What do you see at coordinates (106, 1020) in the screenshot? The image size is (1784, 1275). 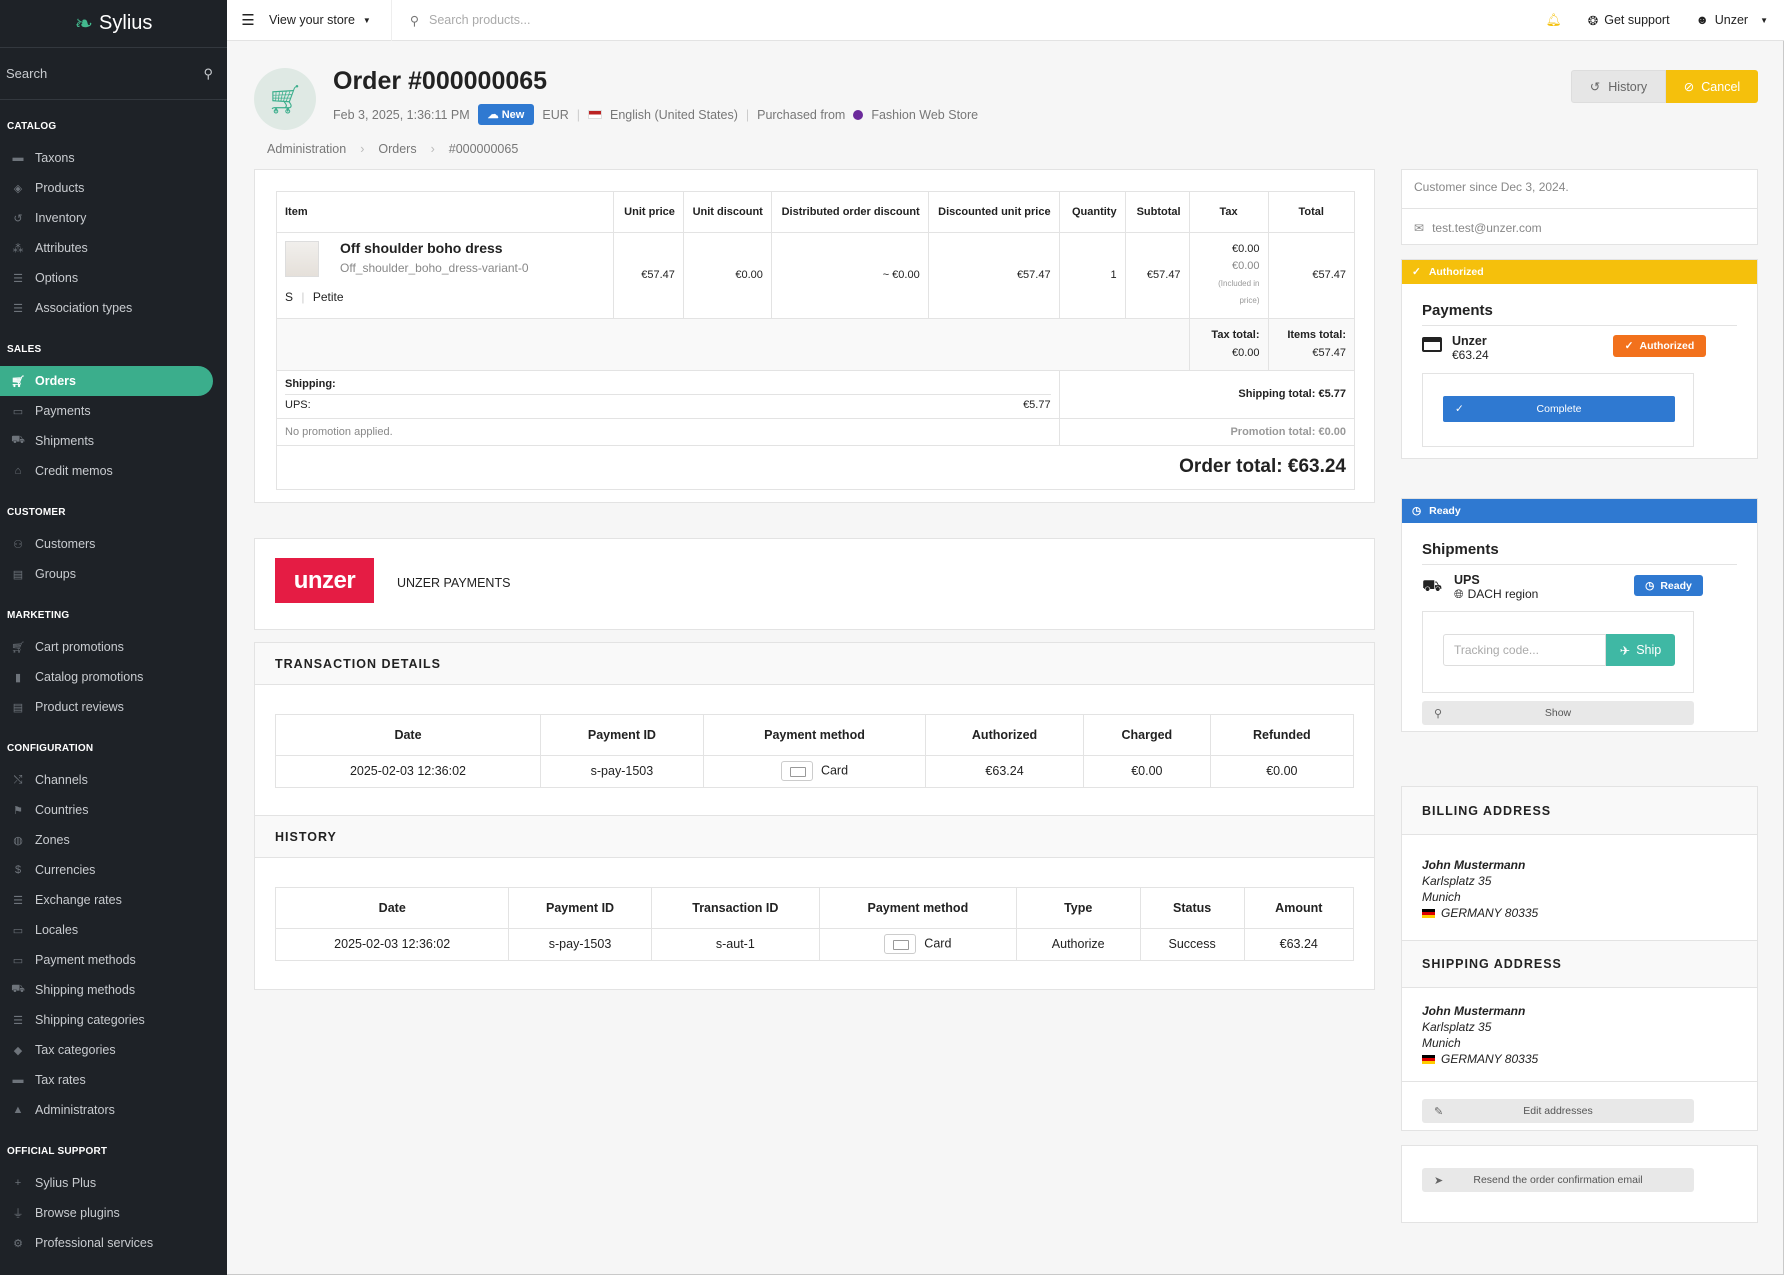 I see `sidebar-item-shipping-categories: ☰ Shipping categories` at bounding box center [106, 1020].